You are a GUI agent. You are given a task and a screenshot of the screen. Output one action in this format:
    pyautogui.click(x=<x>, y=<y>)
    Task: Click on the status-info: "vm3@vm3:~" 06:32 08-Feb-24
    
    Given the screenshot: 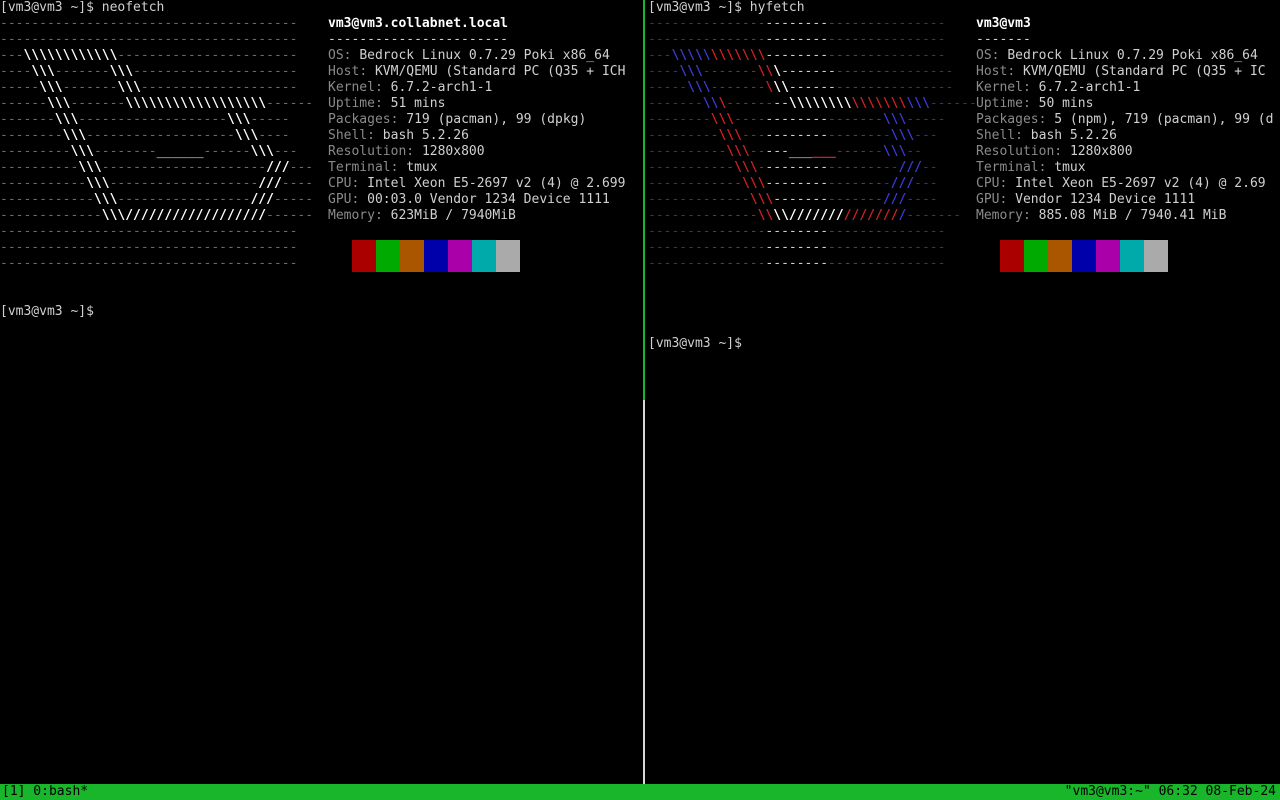 What is the action you would take?
    pyautogui.click(x=1170, y=791)
    